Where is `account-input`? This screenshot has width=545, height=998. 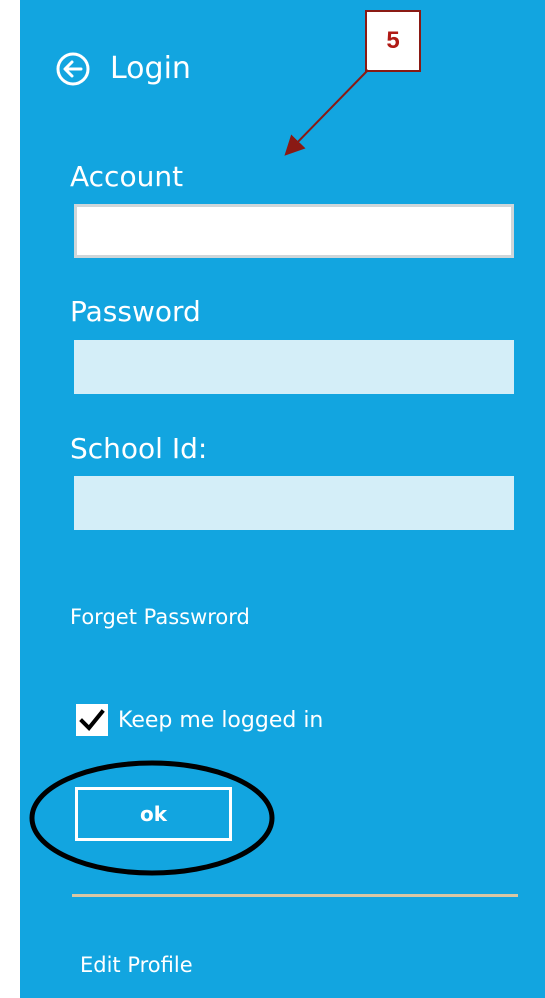 account-input is located at coordinates (294, 231).